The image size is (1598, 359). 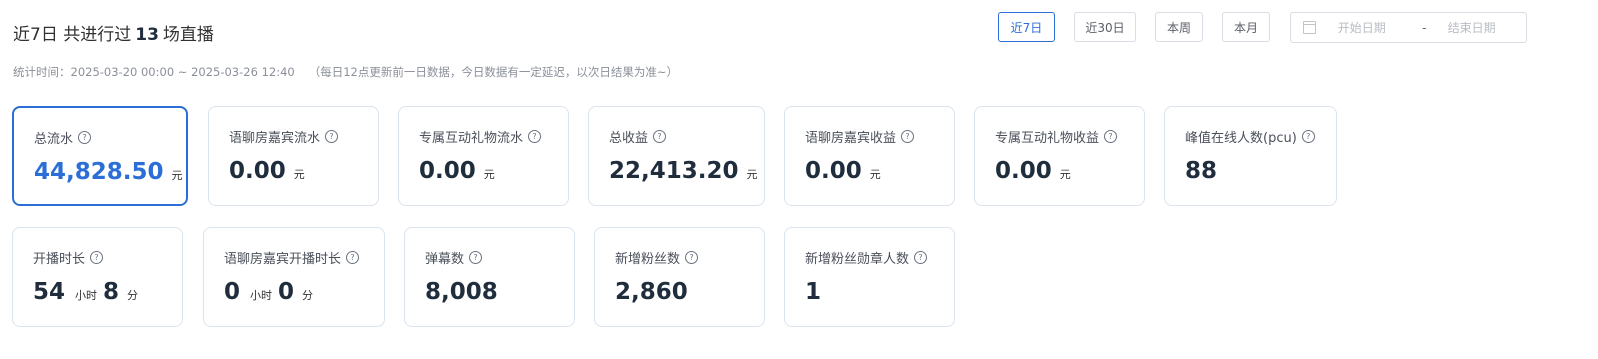 I want to click on page-title: 近7日 共进行过 13 场直播, so click(x=113, y=32).